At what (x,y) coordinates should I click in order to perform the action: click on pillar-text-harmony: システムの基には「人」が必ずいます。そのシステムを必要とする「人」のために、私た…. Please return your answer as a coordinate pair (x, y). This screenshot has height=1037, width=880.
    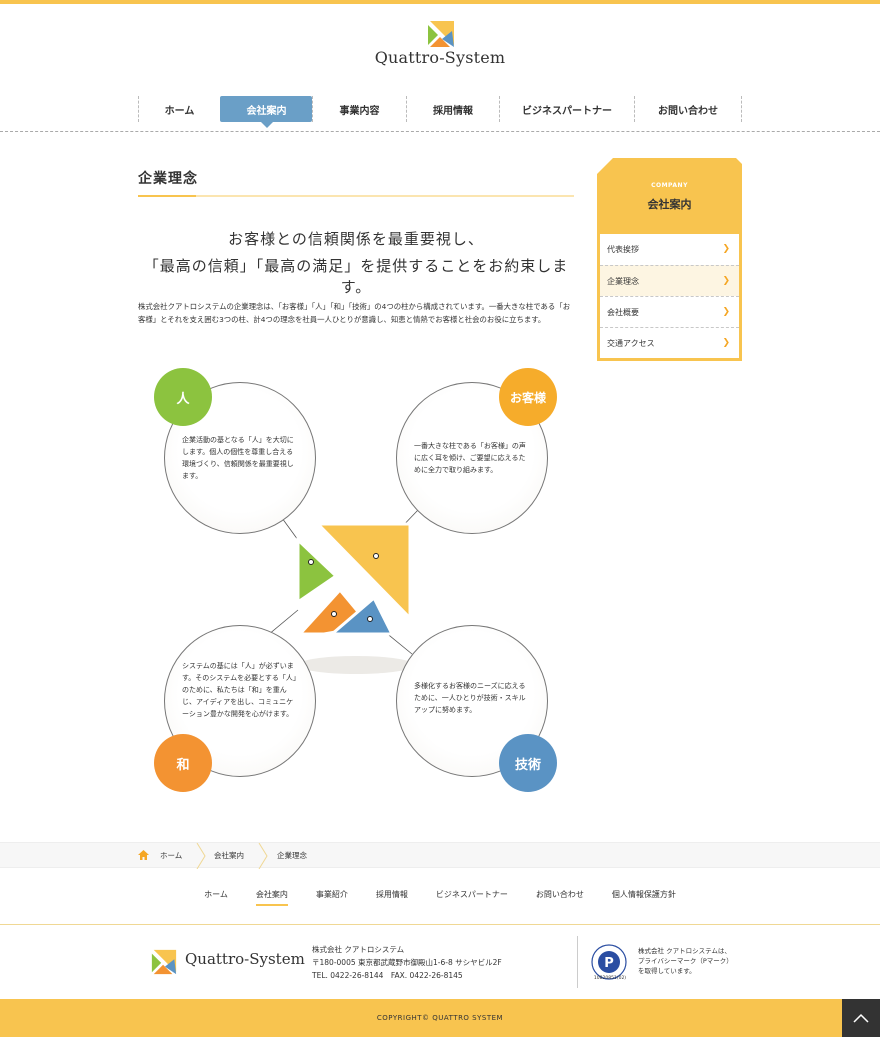
    Looking at the image, I should click on (241, 690).